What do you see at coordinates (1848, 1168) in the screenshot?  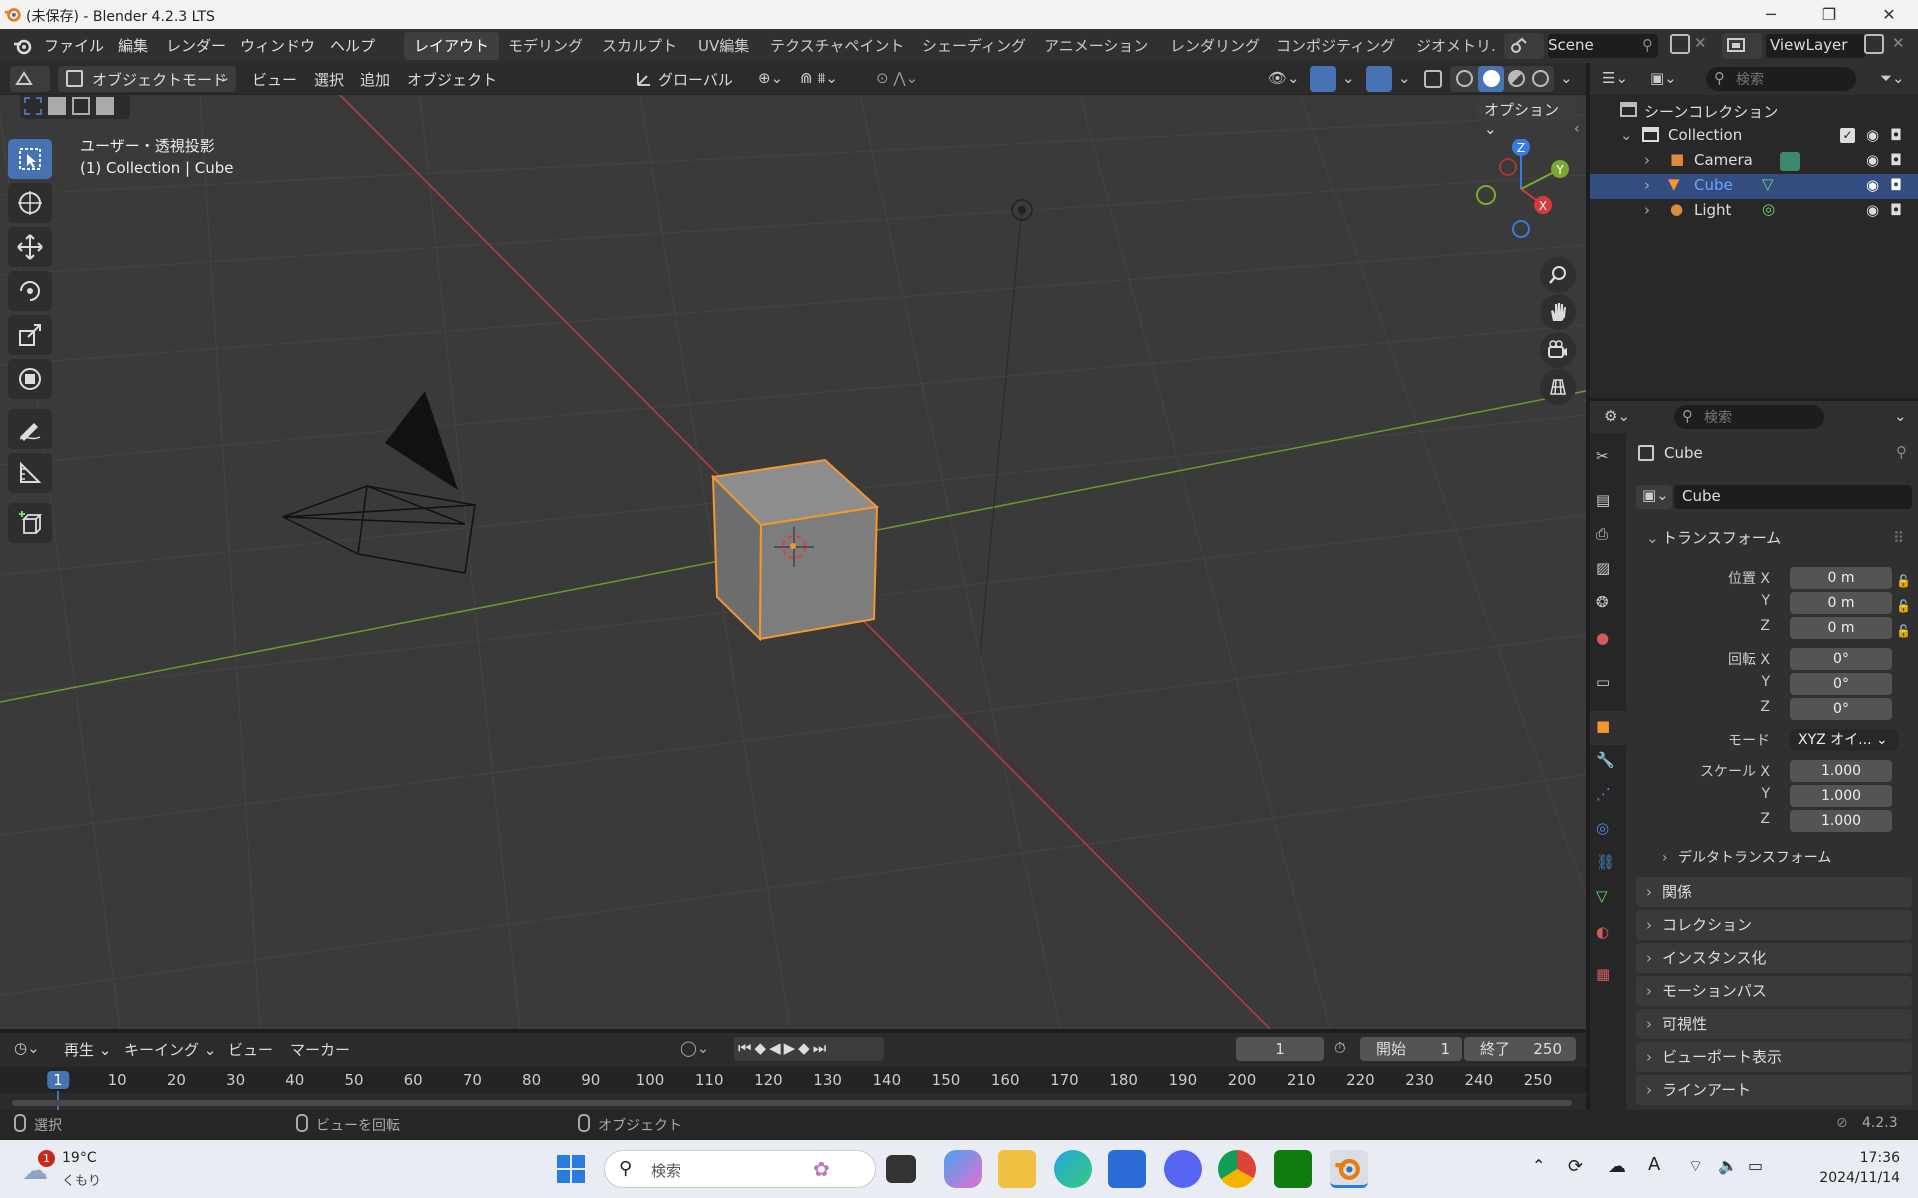 I see `clock: 17:36 2024/11/14` at bounding box center [1848, 1168].